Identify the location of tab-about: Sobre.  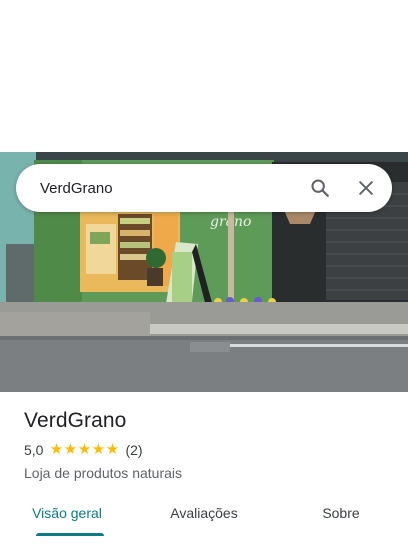
(341, 517).